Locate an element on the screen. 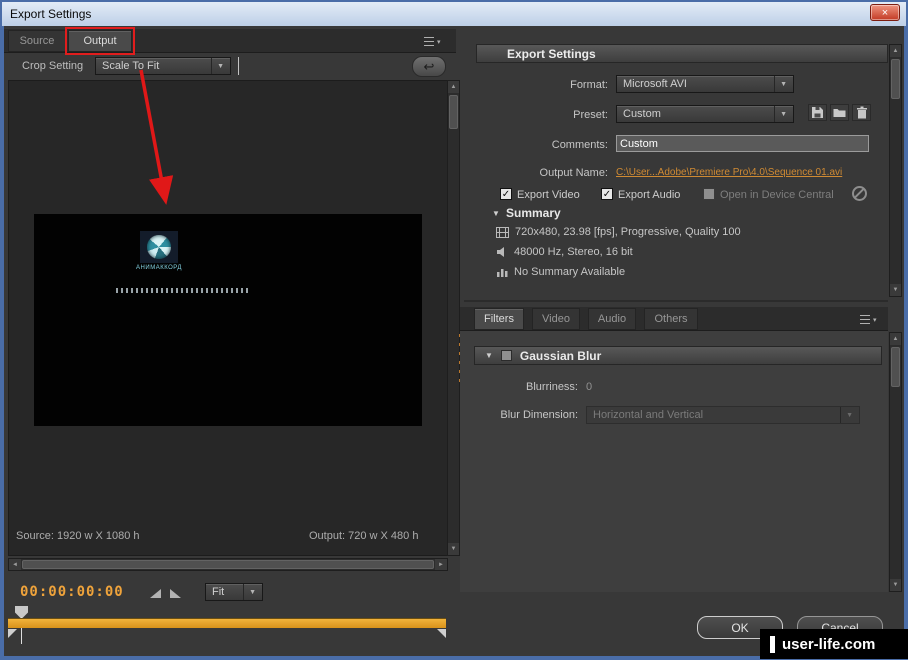 The image size is (908, 660). blurriness-value: 0 is located at coordinates (589, 387).